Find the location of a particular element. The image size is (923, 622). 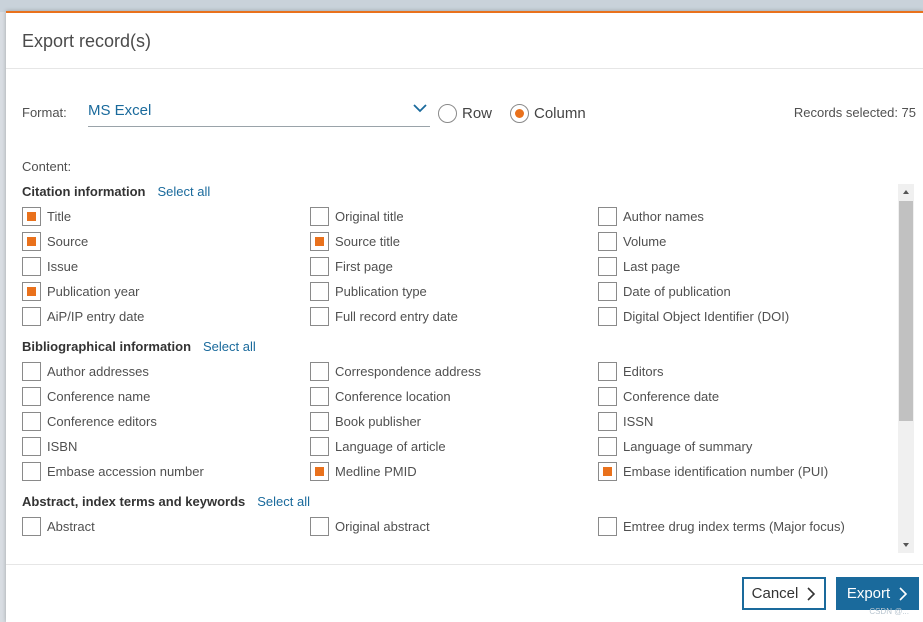

checkbox-option: Abstract is located at coordinates (58, 526).